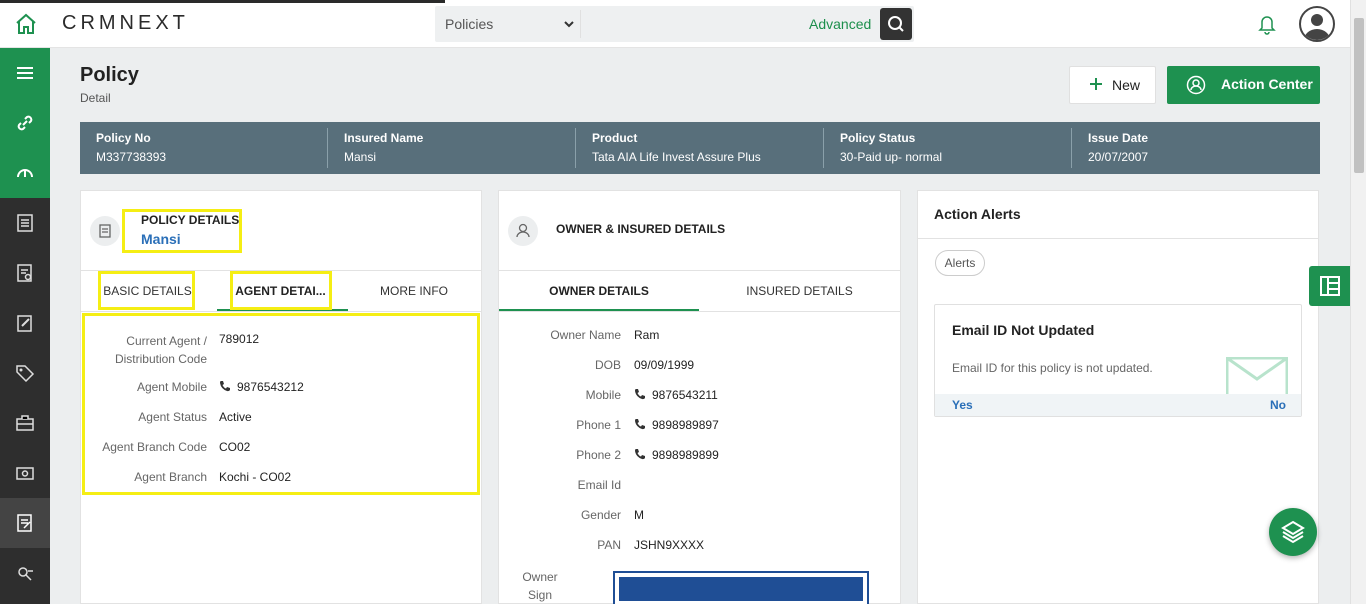  What do you see at coordinates (1257, 376) in the screenshot?
I see `envelope-icon` at bounding box center [1257, 376].